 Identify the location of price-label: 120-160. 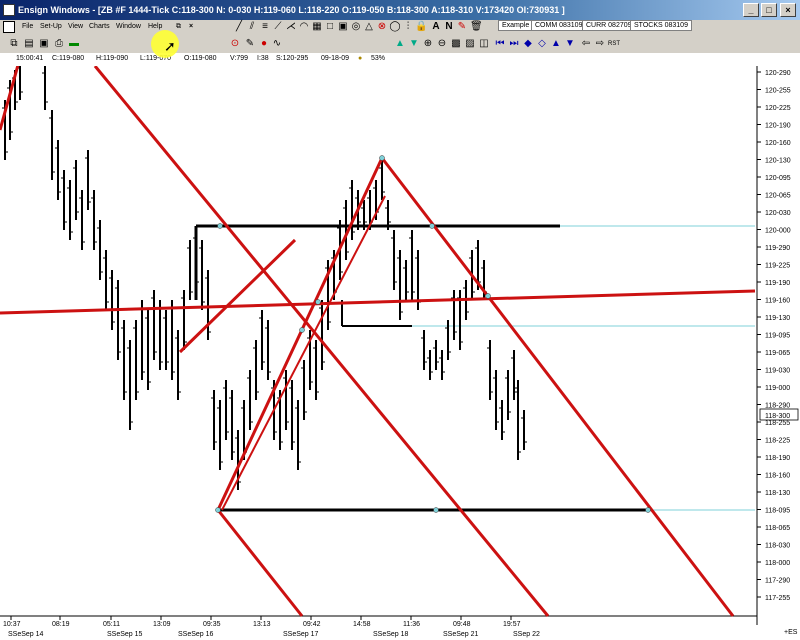
(778, 143).